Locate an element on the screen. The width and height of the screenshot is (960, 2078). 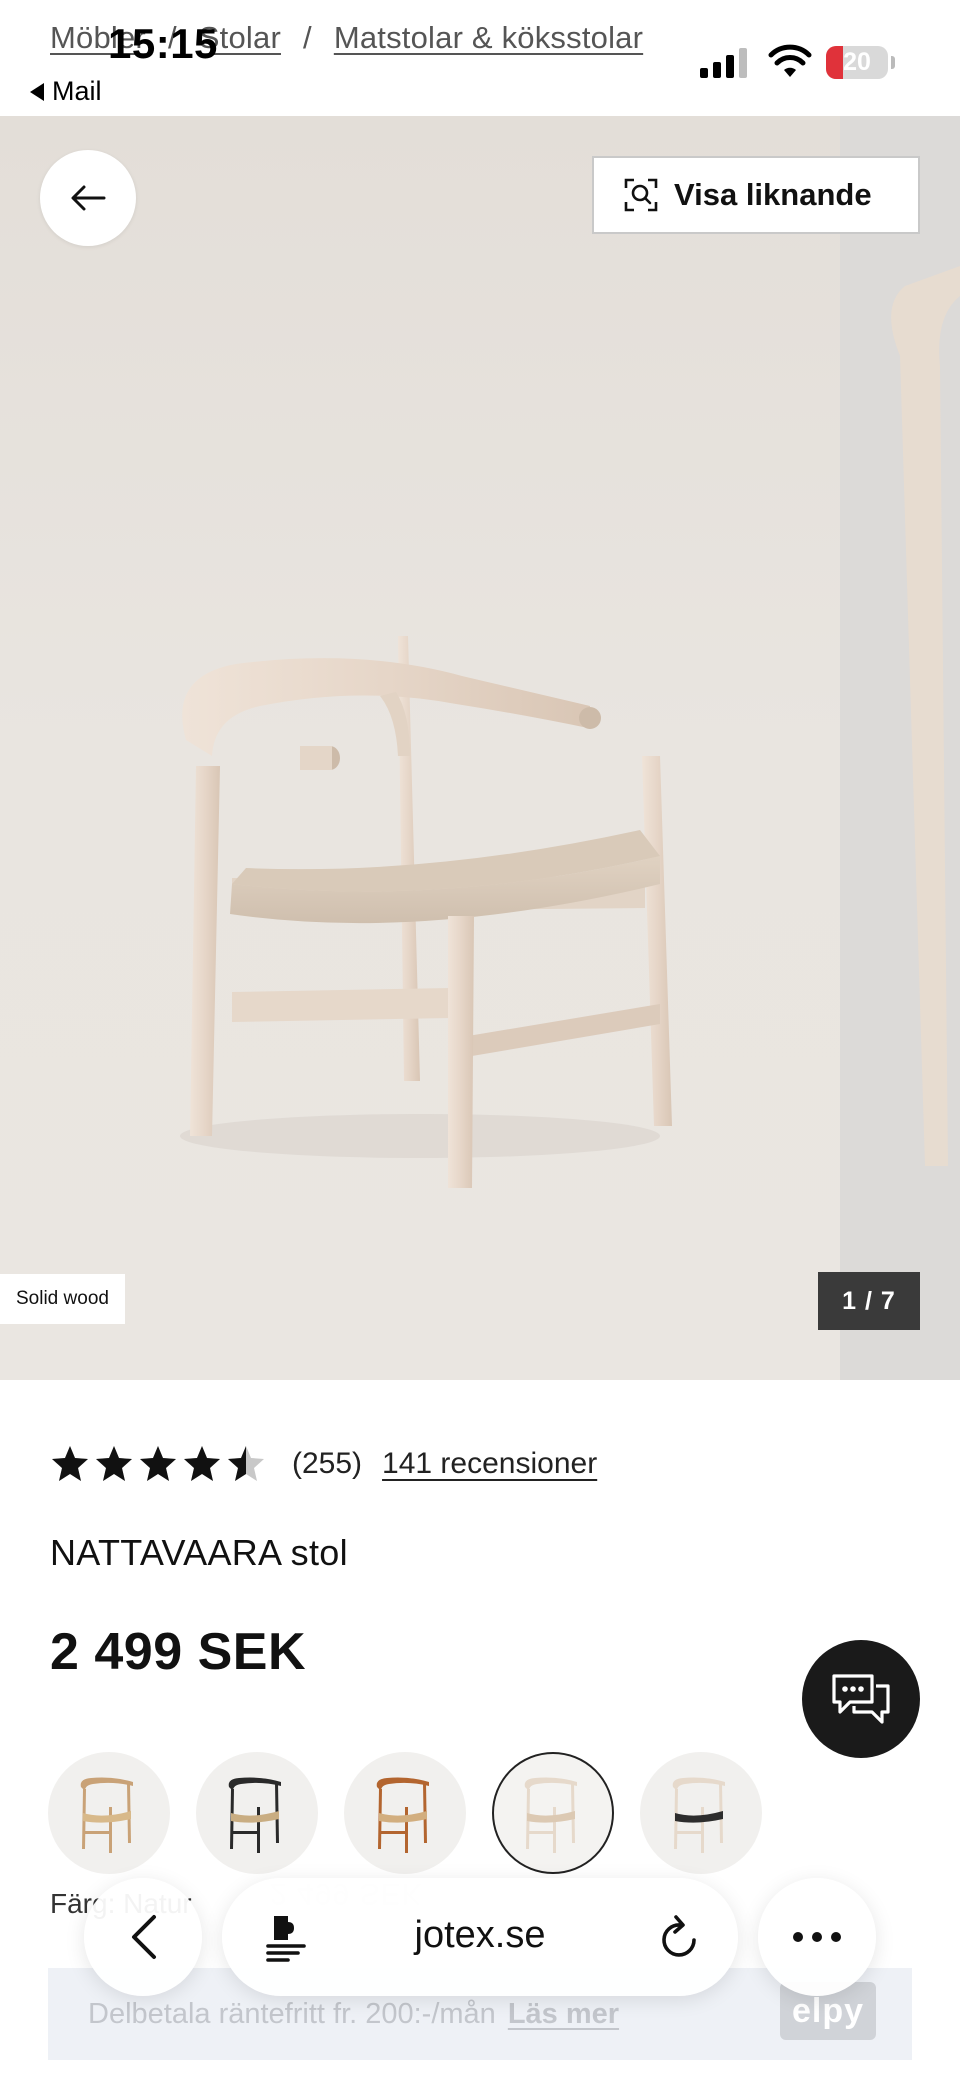
chat-button is located at coordinates (861, 1699).